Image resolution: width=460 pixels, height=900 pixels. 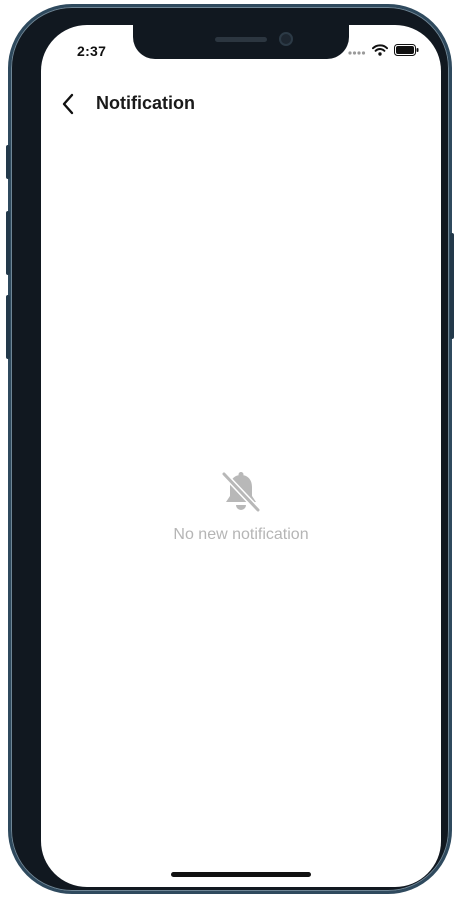 I want to click on power-button, so click(x=452, y=286).